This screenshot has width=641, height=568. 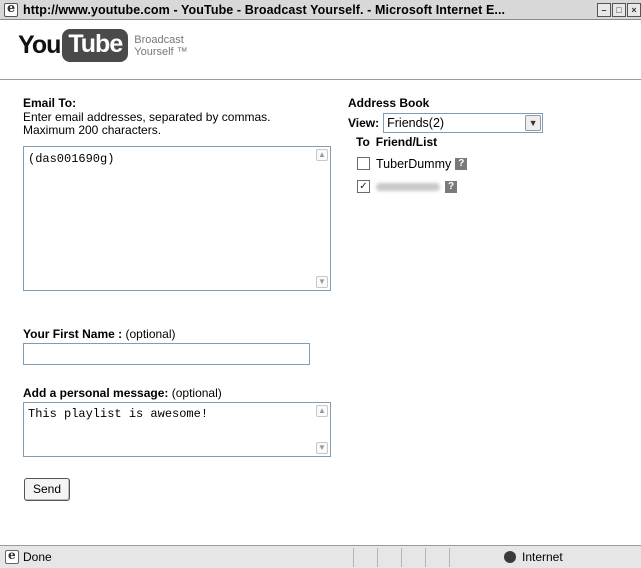 I want to click on col-to: To, so click(x=363, y=142).